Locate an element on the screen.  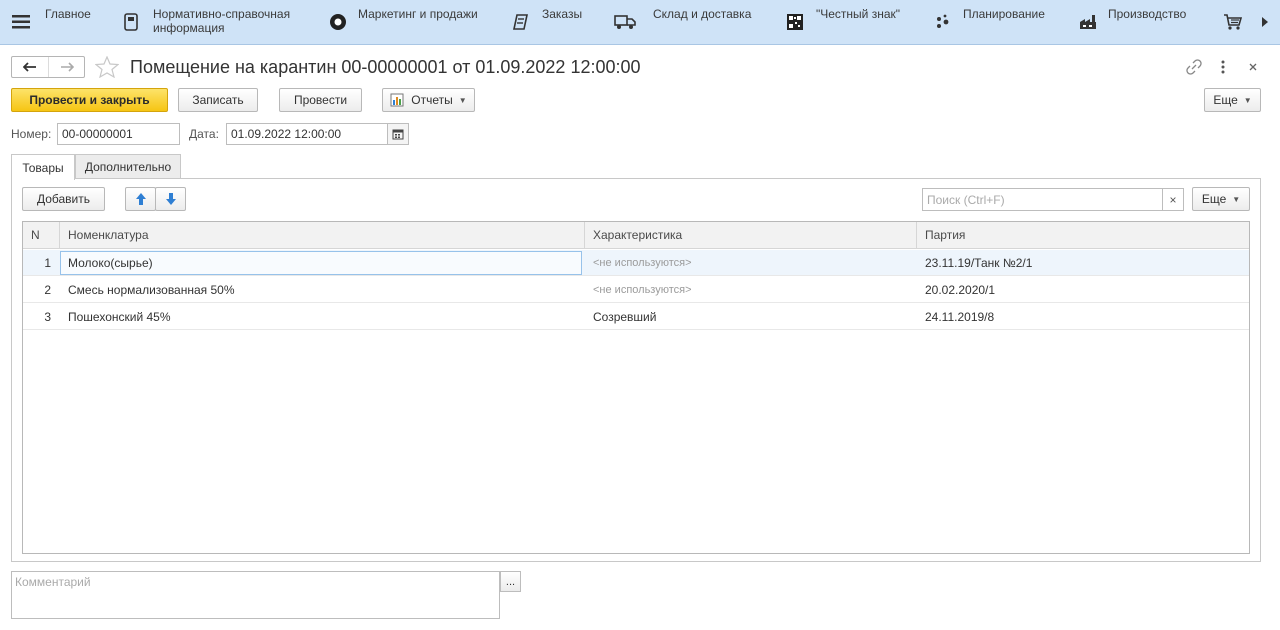
date-label: Дата: is located at coordinates (204, 134).